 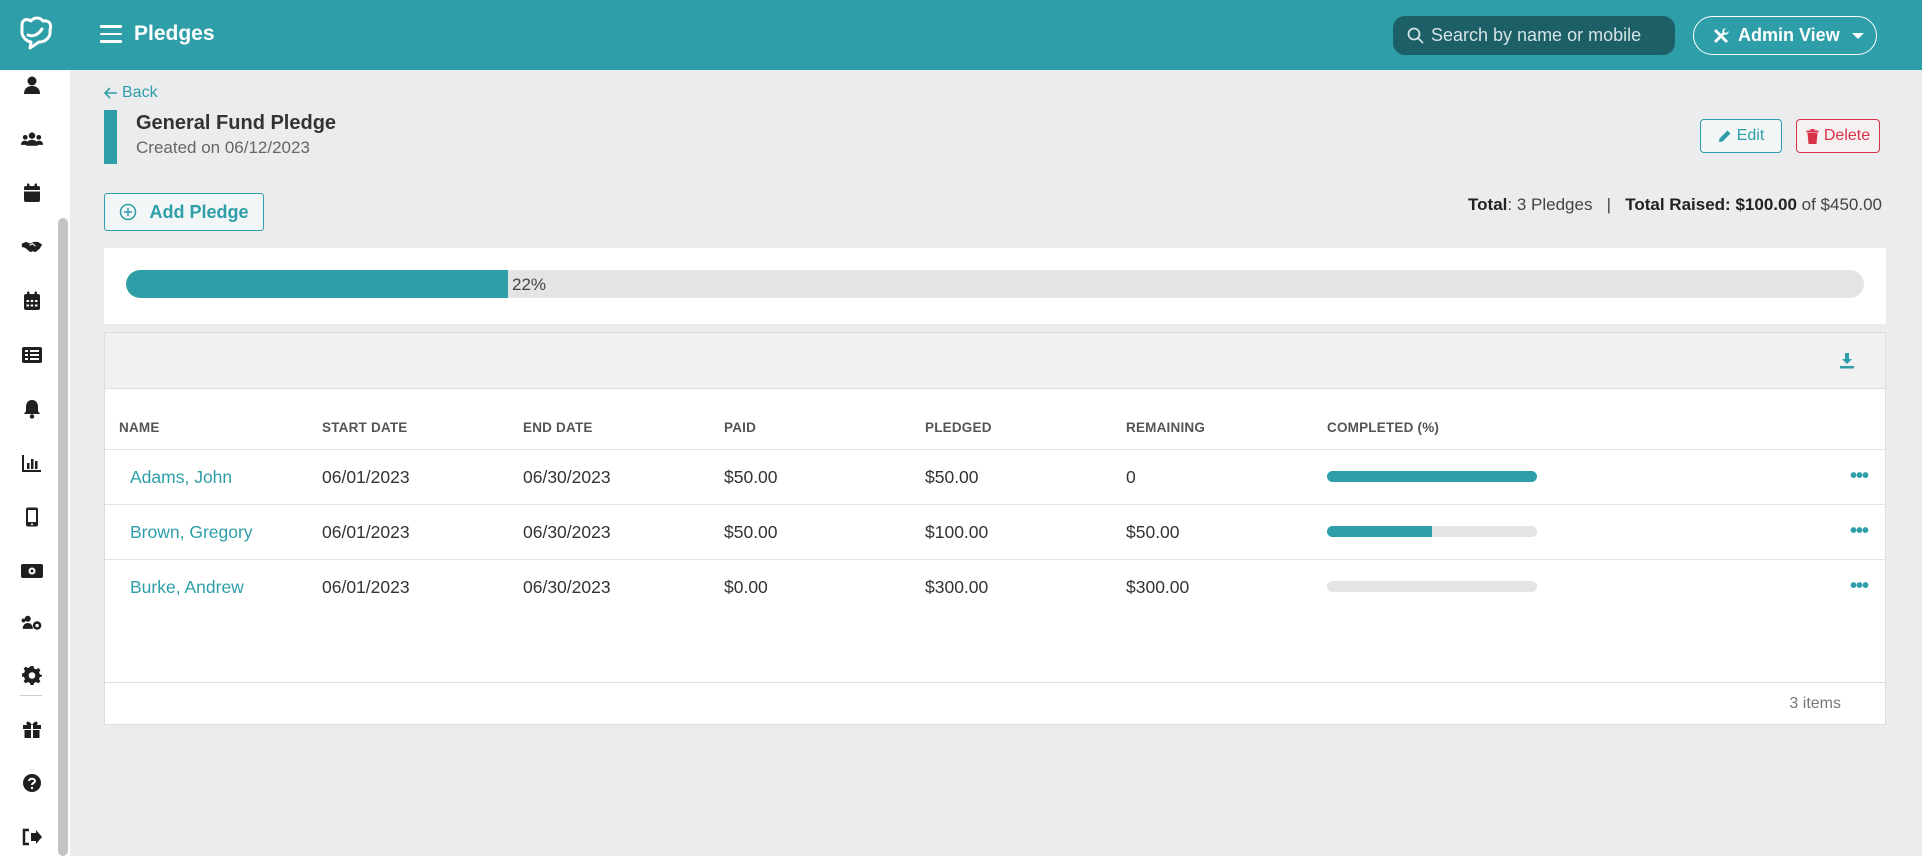 I want to click on raised-value: $100.00, so click(x=1766, y=204).